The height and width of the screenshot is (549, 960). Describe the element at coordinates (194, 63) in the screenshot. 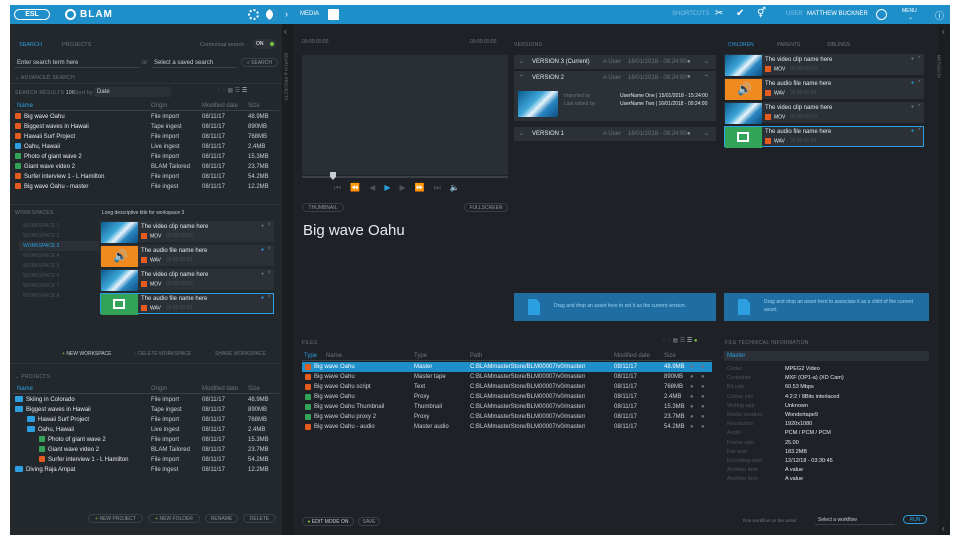

I see `saved-search-select: Select a saved search` at that location.